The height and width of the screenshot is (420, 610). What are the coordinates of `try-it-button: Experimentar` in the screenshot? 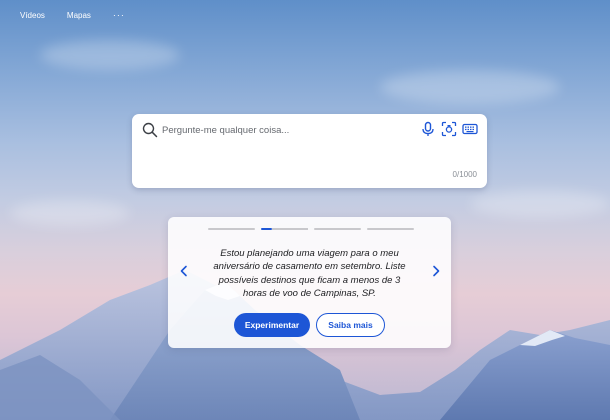 It's located at (272, 325).